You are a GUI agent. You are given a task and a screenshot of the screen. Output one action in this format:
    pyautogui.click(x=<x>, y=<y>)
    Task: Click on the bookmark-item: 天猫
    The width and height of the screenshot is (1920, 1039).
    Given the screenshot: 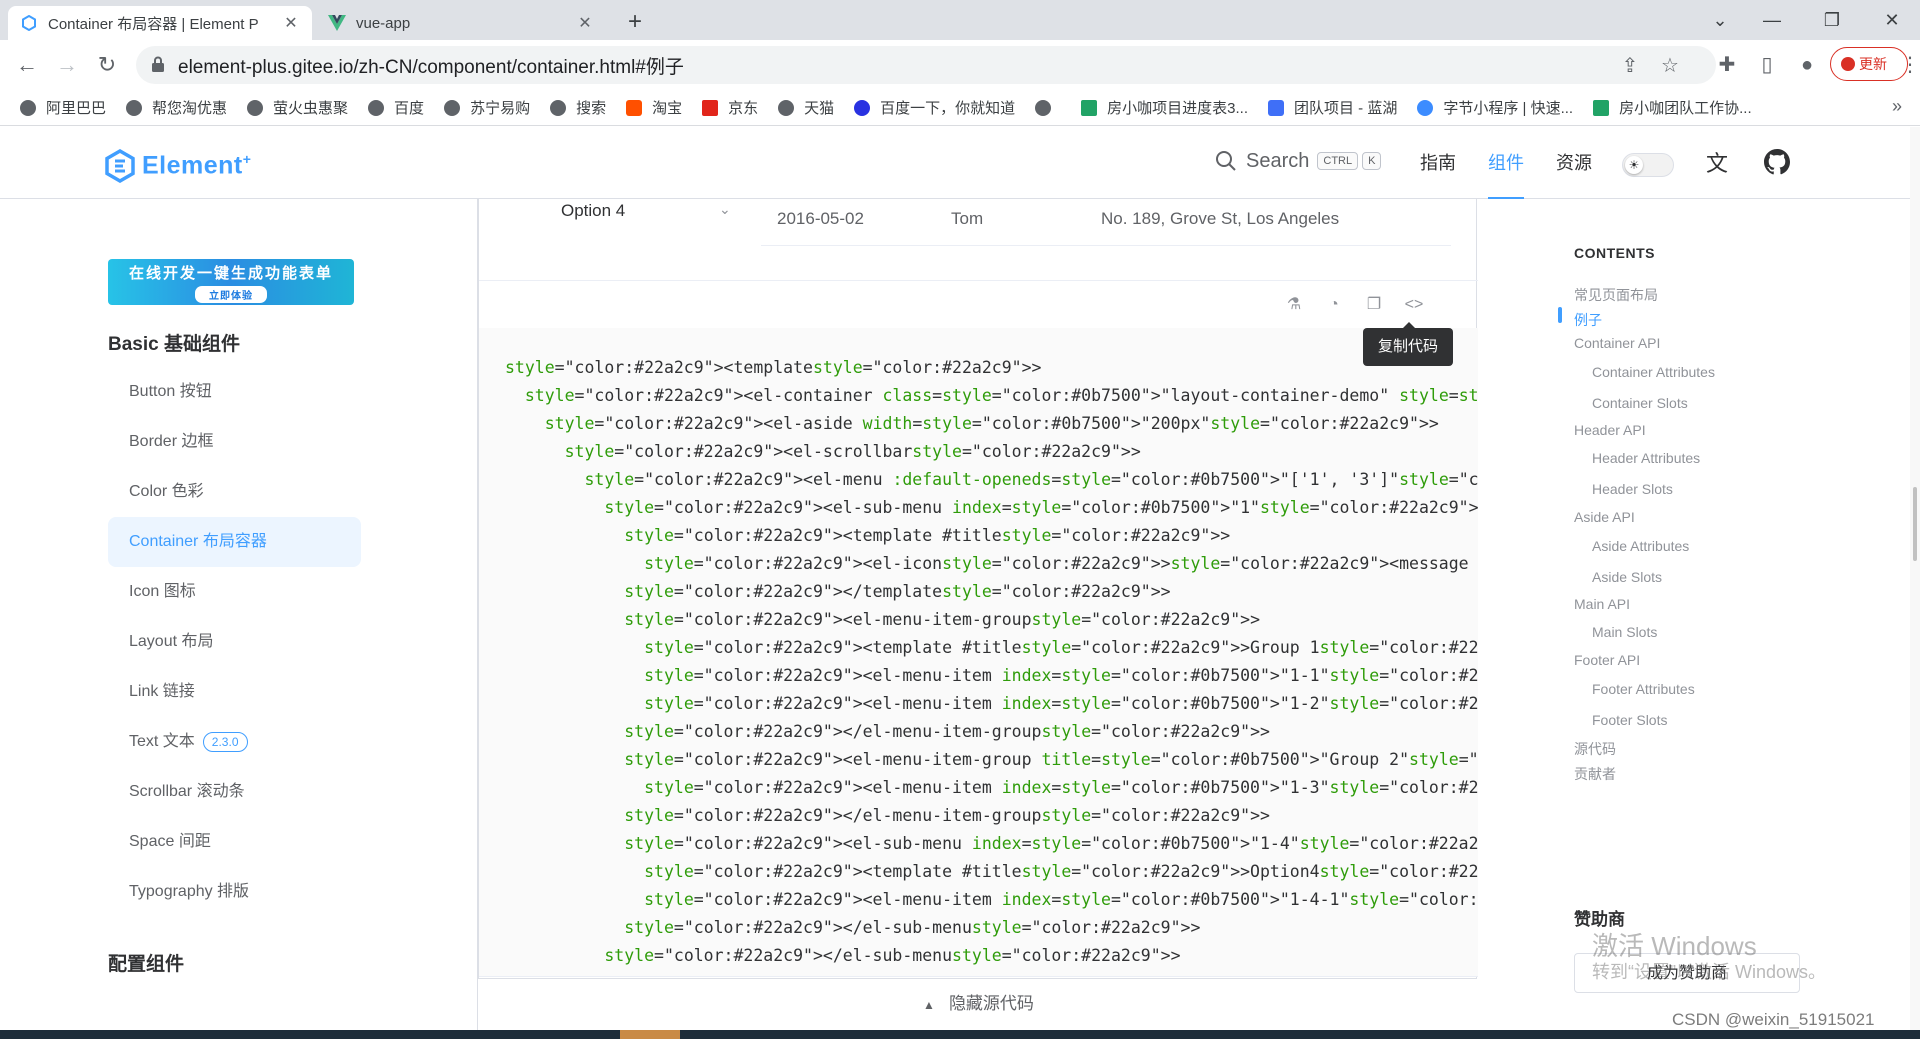 What is the action you would take?
    pyautogui.click(x=806, y=107)
    